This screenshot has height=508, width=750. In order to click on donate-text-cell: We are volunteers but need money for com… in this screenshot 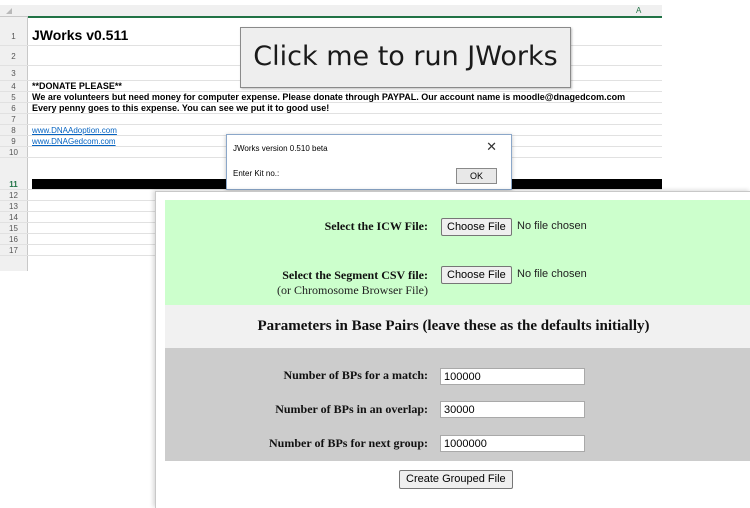, I will do `click(328, 97)`.